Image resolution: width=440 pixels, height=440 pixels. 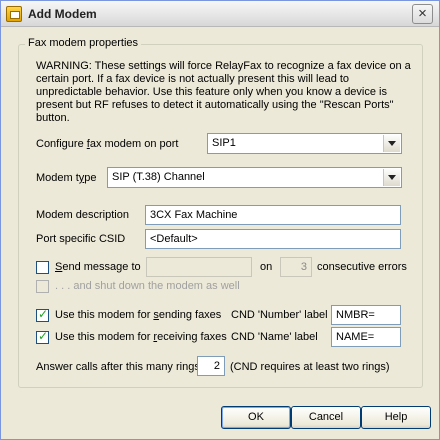 I want to click on description-label: Modem description, so click(x=82, y=215).